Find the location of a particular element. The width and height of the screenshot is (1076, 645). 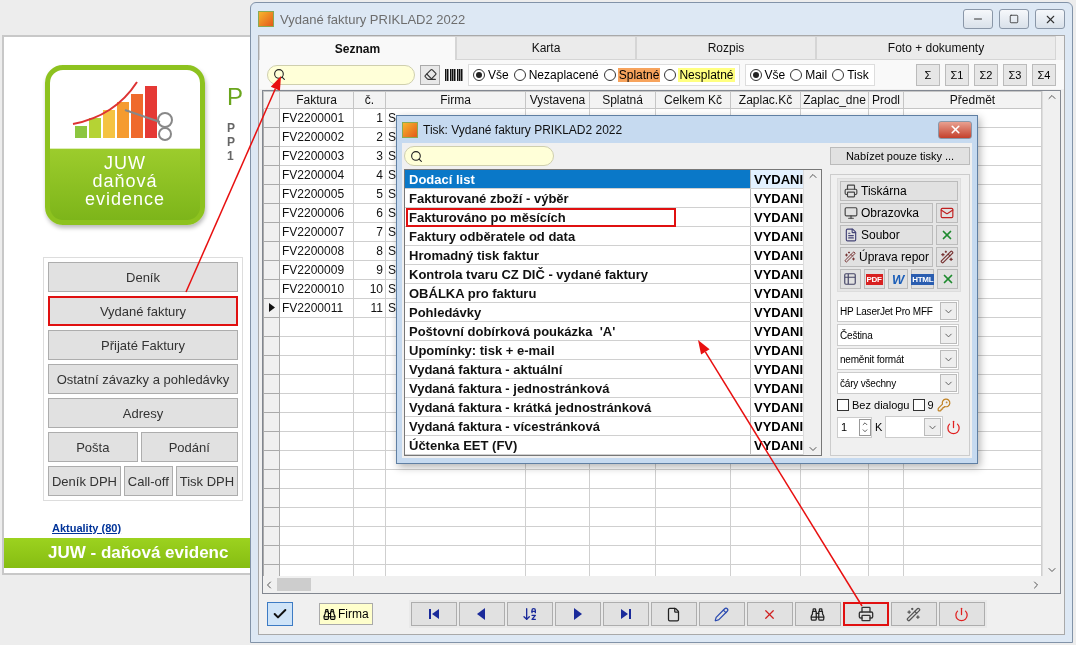

maximize-button is located at coordinates (1014, 19).